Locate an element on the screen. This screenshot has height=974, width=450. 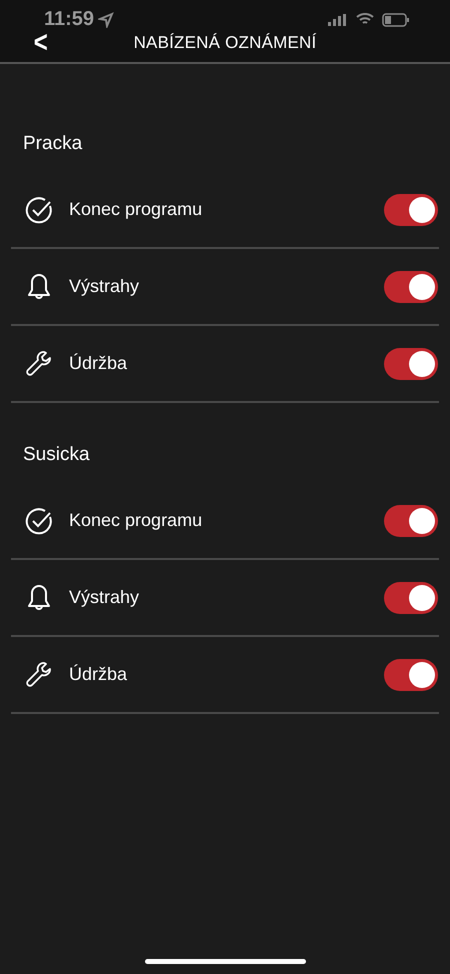
status-time: 11:59 is located at coordinates (69, 19).